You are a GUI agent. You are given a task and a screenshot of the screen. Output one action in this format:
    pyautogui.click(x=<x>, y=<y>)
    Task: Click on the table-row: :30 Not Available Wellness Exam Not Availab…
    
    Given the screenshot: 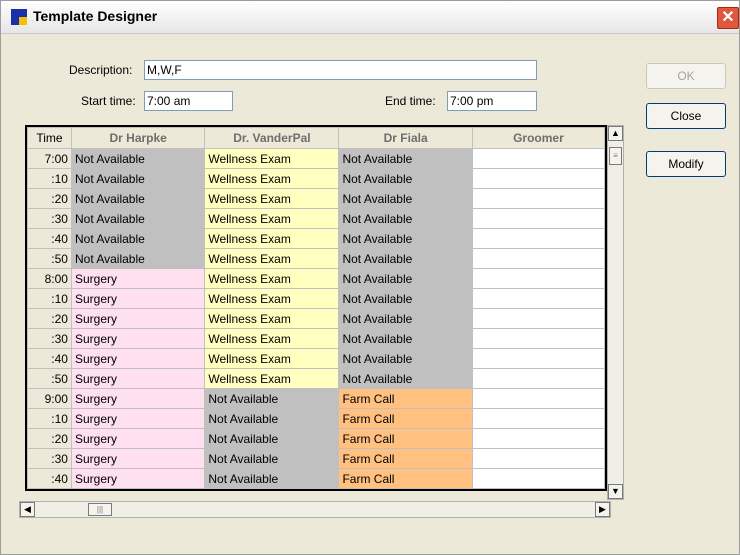 What is the action you would take?
    pyautogui.click(x=316, y=218)
    